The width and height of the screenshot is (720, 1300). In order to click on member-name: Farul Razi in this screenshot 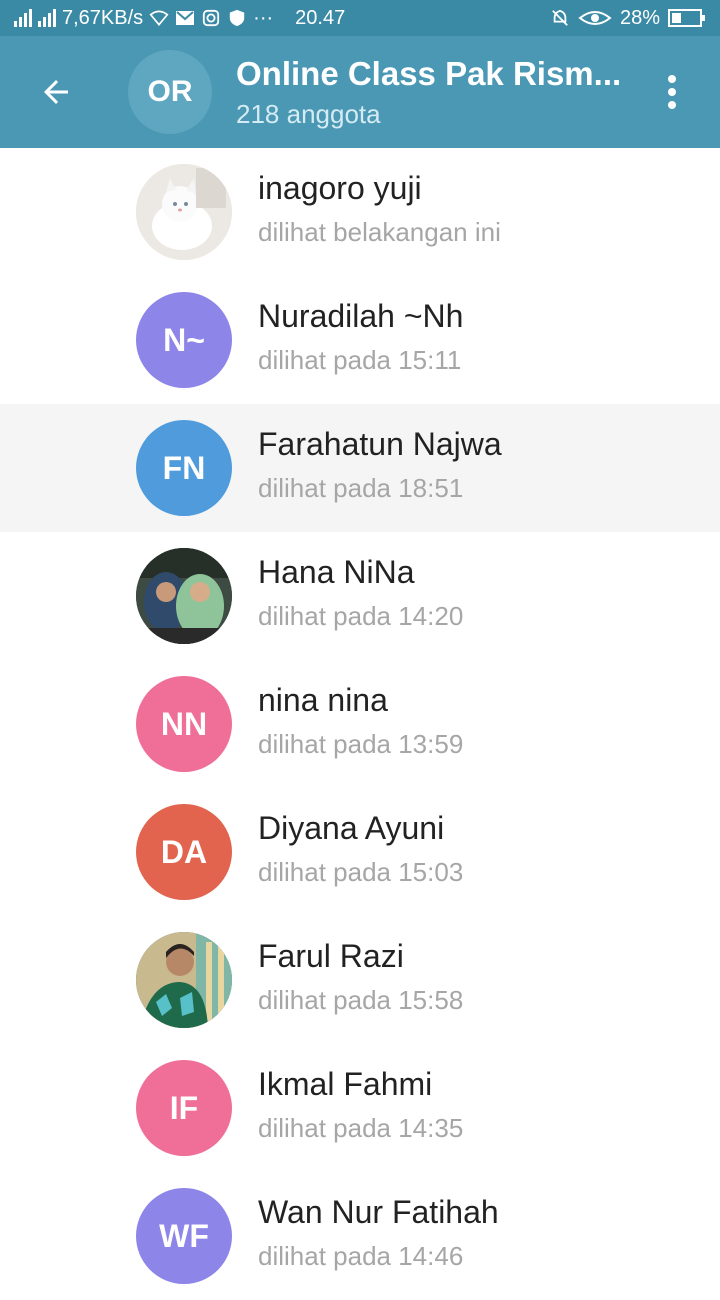, I will do `click(331, 956)`.